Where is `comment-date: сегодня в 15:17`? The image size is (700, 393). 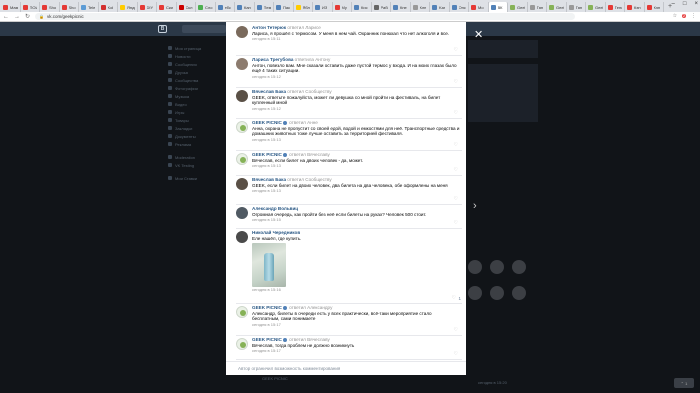 comment-date: сегодня в 15:17 is located at coordinates (356, 351).